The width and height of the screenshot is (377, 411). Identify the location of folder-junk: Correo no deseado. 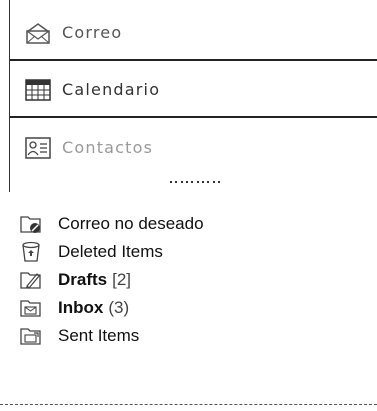
(190, 224).